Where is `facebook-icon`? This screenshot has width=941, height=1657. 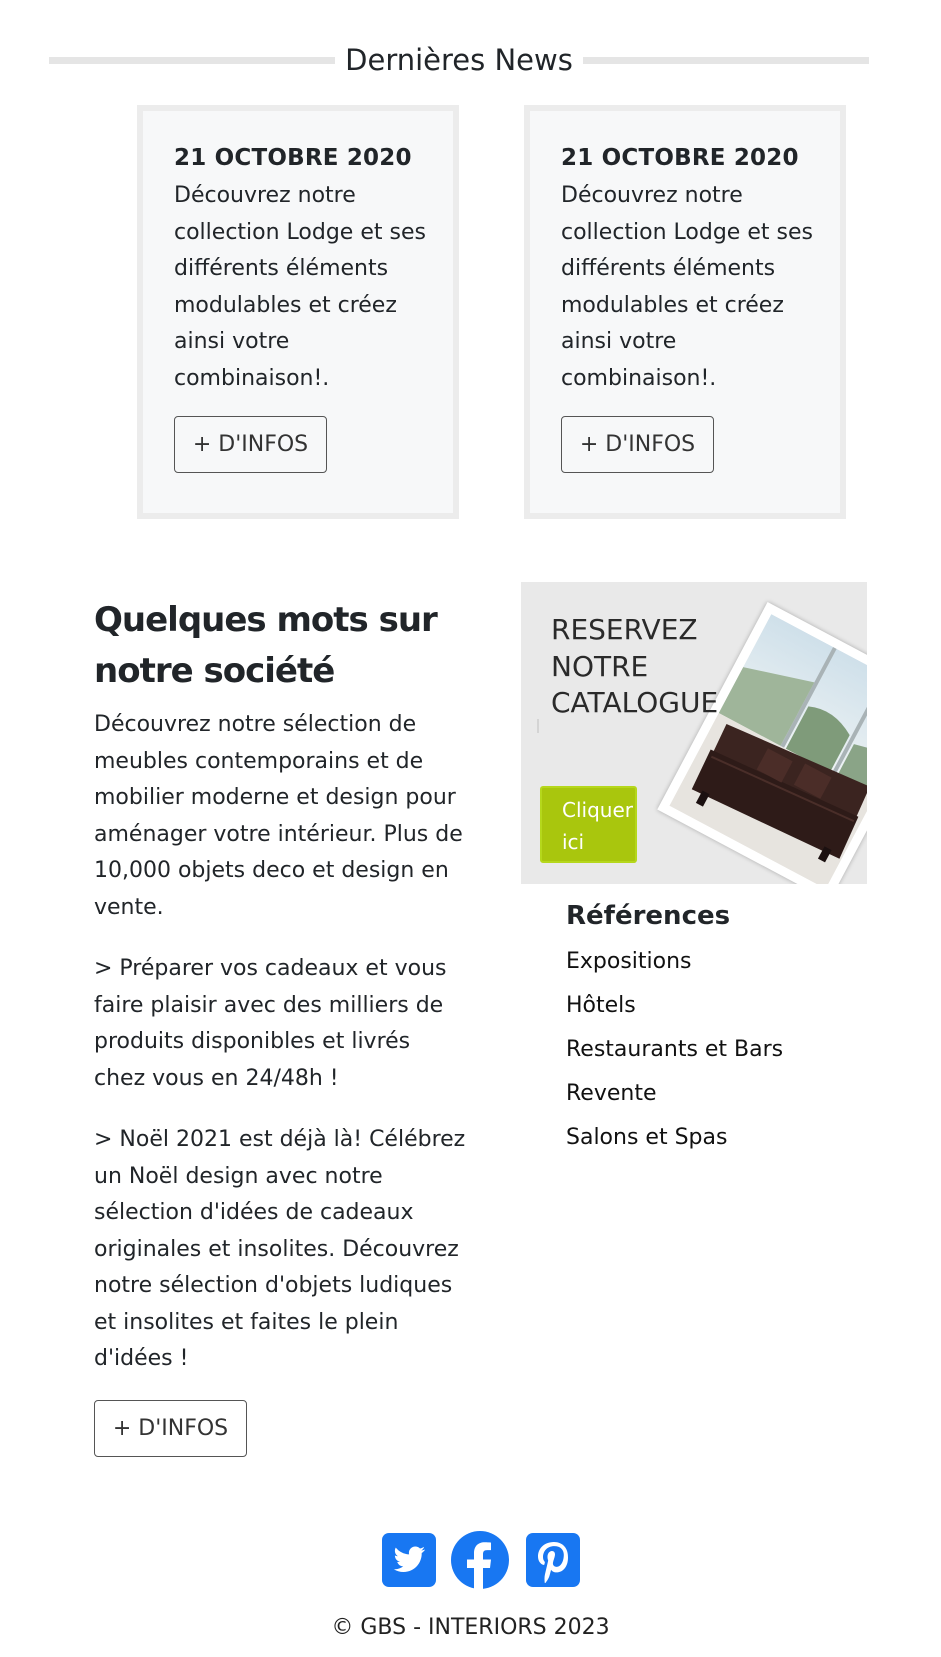 facebook-icon is located at coordinates (480, 1560).